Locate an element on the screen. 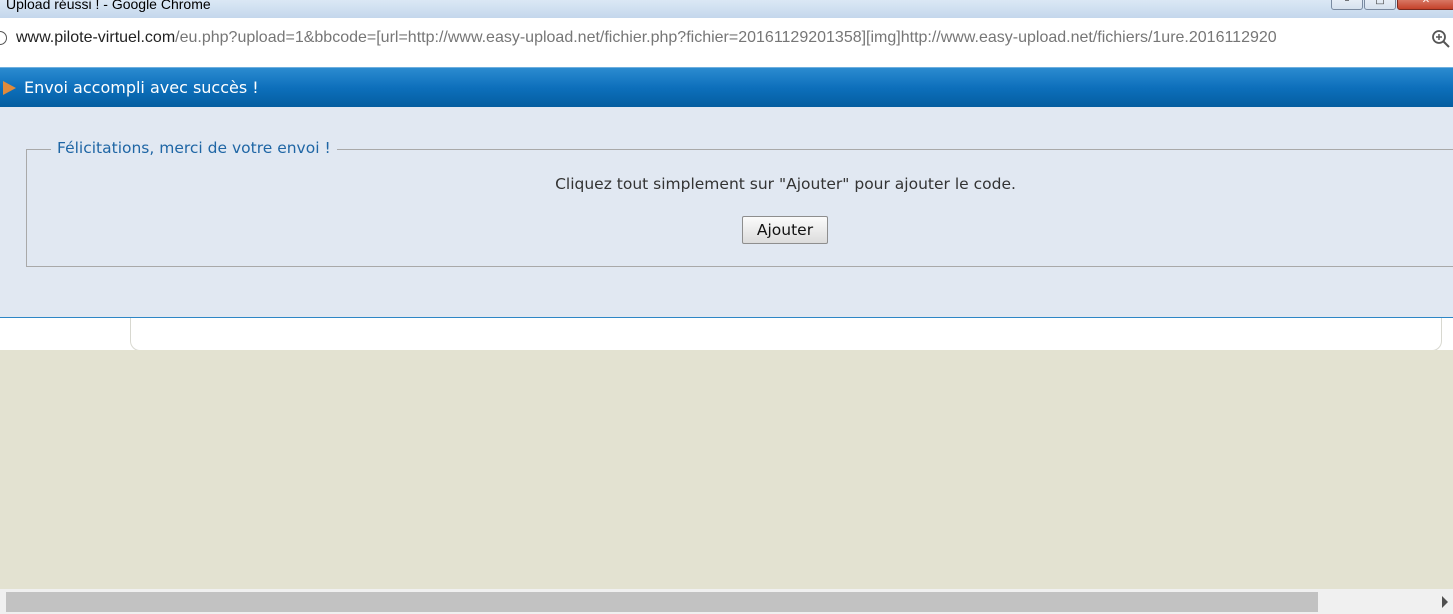 This screenshot has height=614, width=1453. minimize-button: – is located at coordinates (1347, 5).